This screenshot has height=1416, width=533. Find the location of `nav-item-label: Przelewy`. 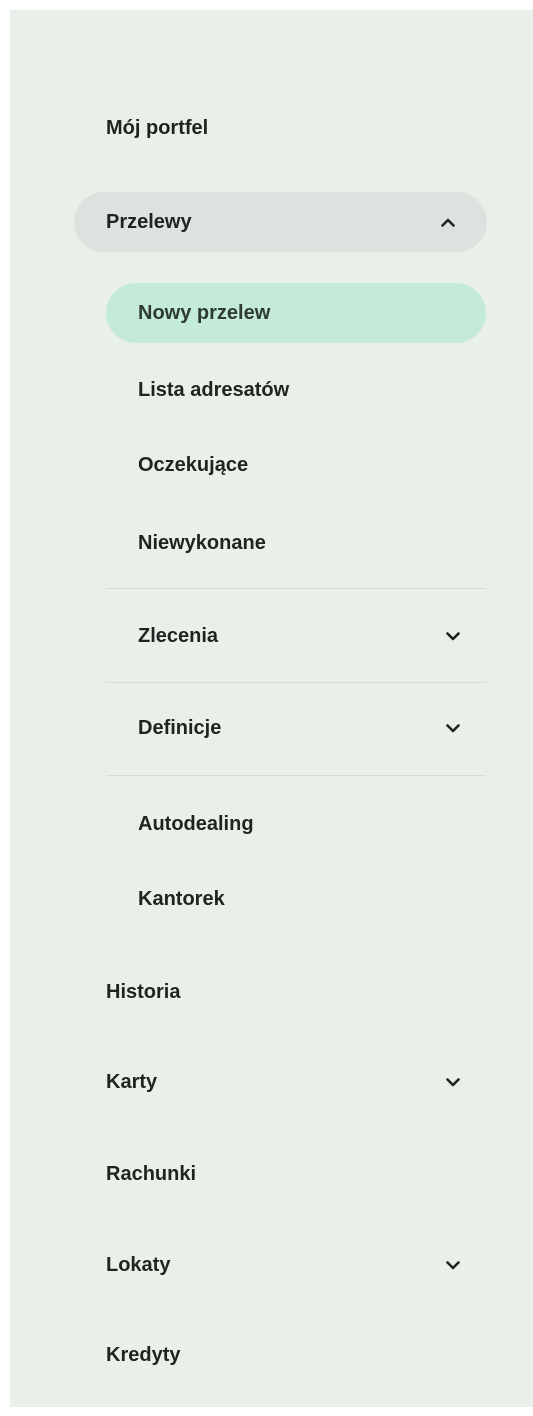

nav-item-label: Przelewy is located at coordinates (149, 222).